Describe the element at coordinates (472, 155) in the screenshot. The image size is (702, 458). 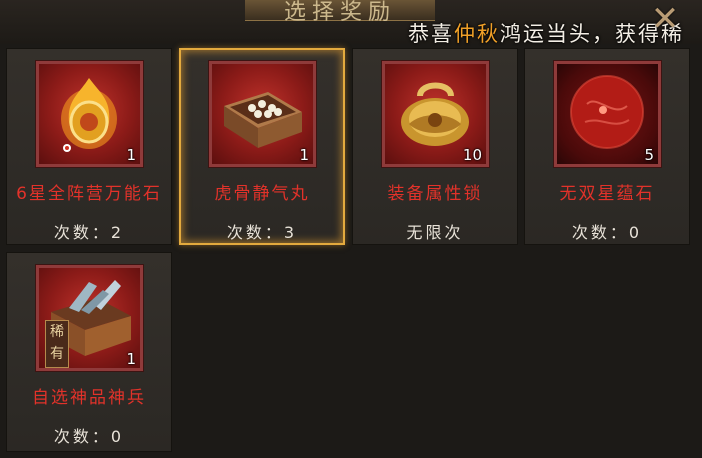
I see `reward-quantity: 10` at that location.